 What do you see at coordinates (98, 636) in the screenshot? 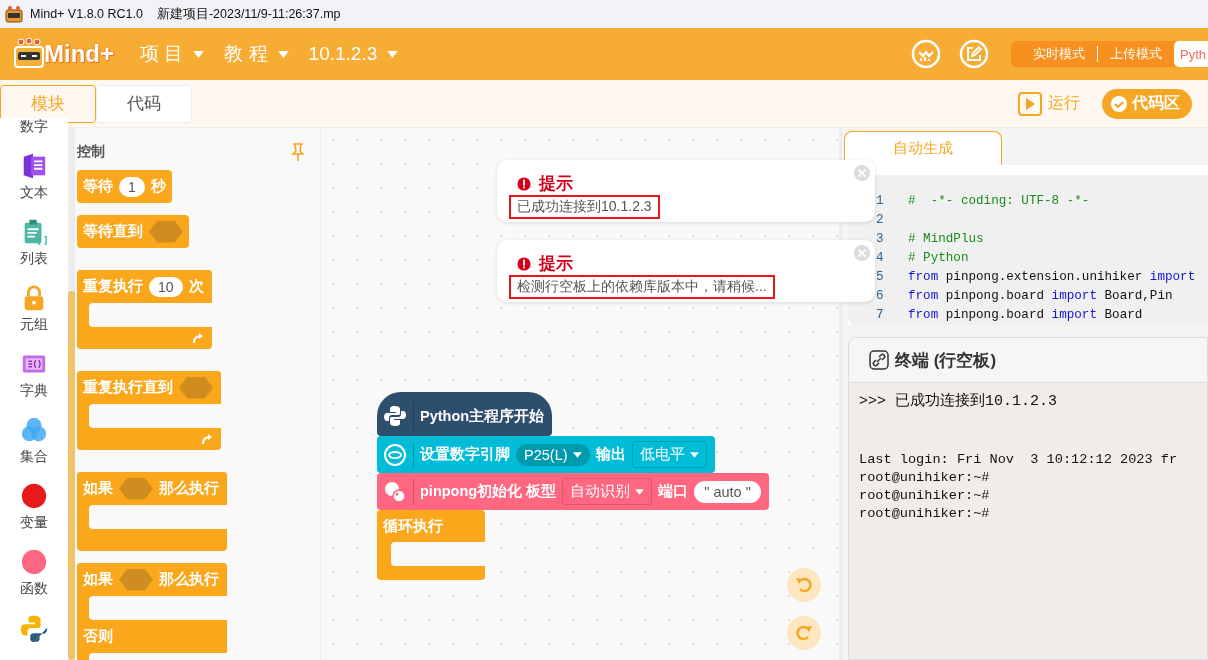
I see `block-label: 否则` at bounding box center [98, 636].